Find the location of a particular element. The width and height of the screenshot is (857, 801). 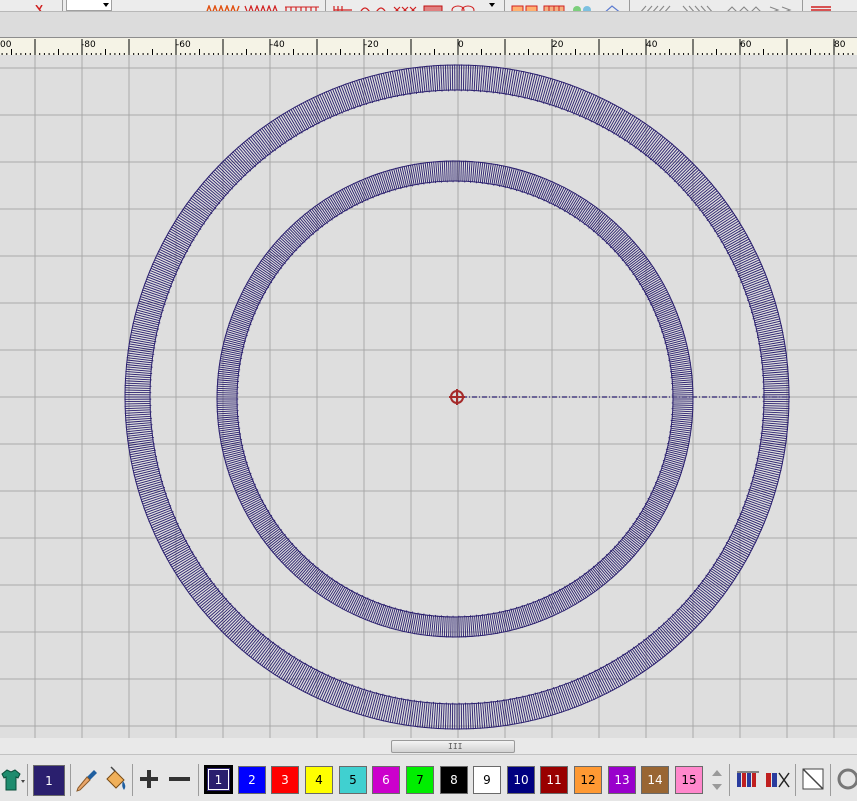

palette-swatch-9: 9 is located at coordinates (487, 780).